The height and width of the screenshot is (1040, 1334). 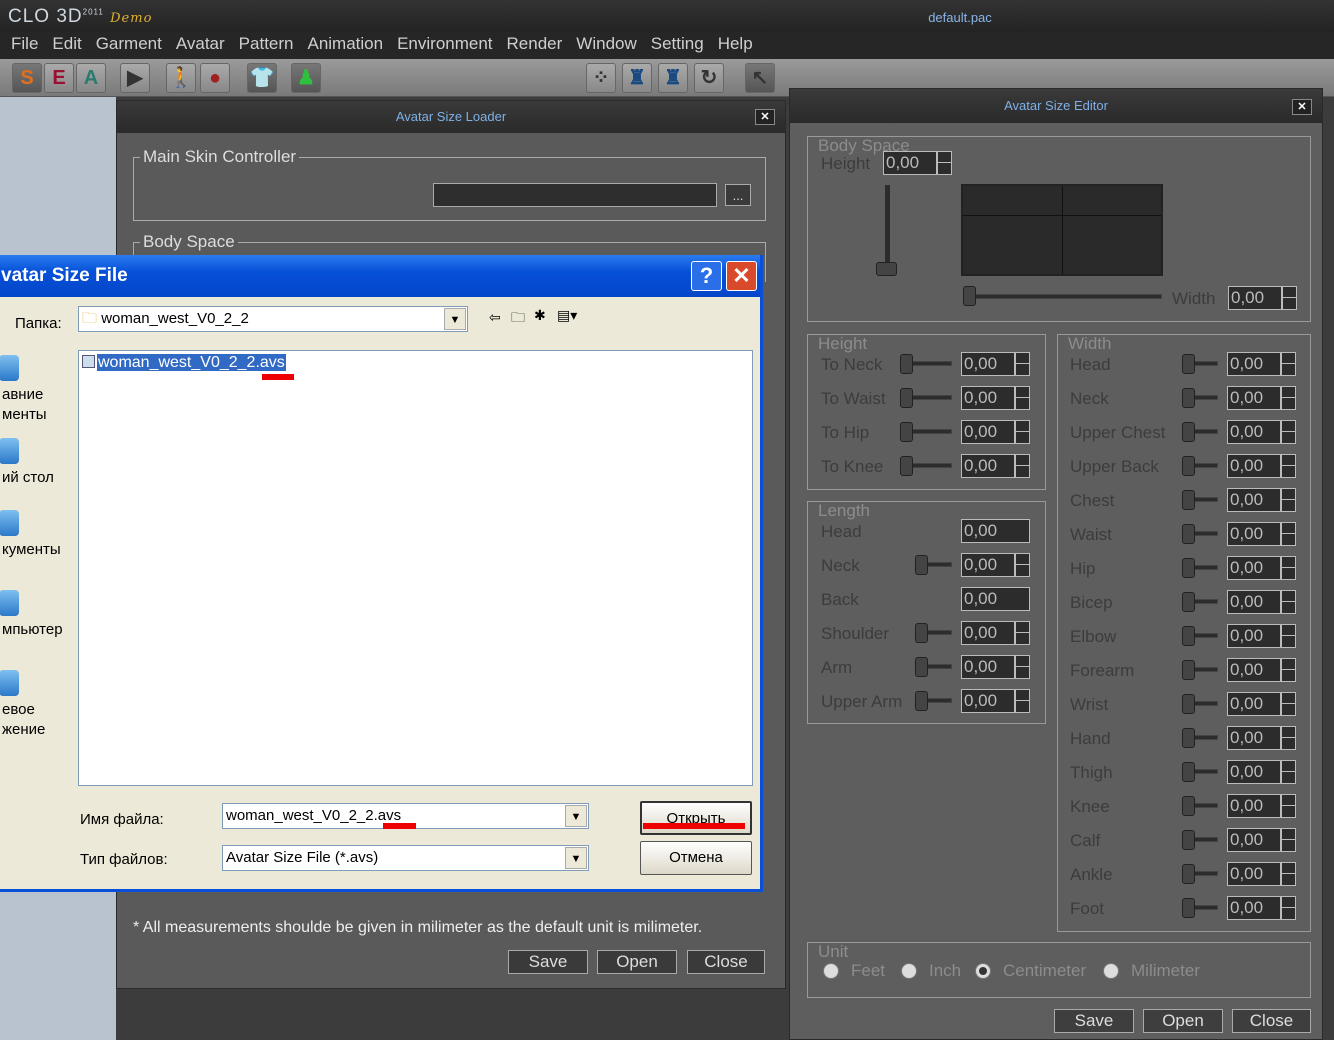 I want to click on knee-input: 0,00, so click(x=1254, y=806).